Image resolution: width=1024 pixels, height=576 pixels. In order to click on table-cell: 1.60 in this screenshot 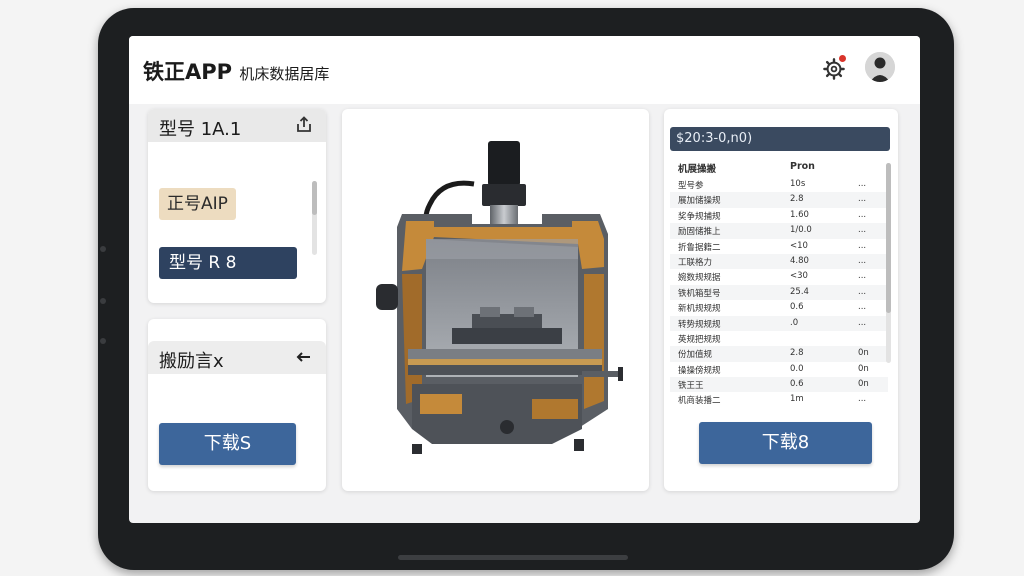, I will do `click(799, 214)`.